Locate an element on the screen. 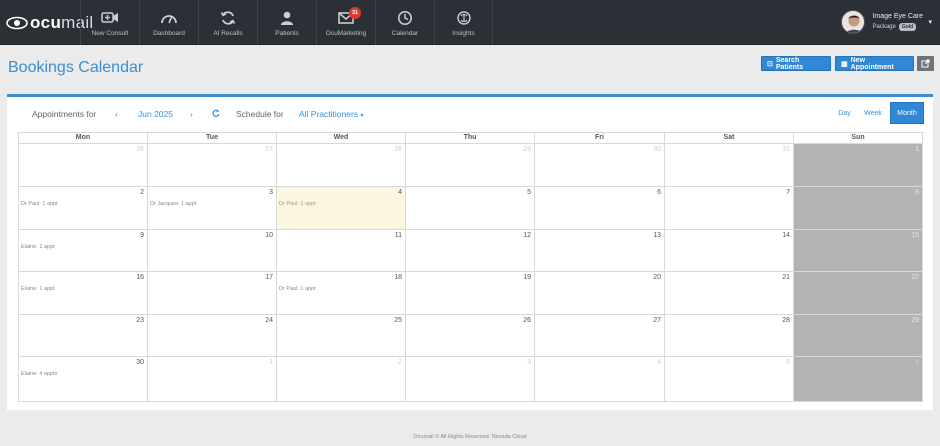 This screenshot has height=446, width=940. day-number: 13 is located at coordinates (657, 235).